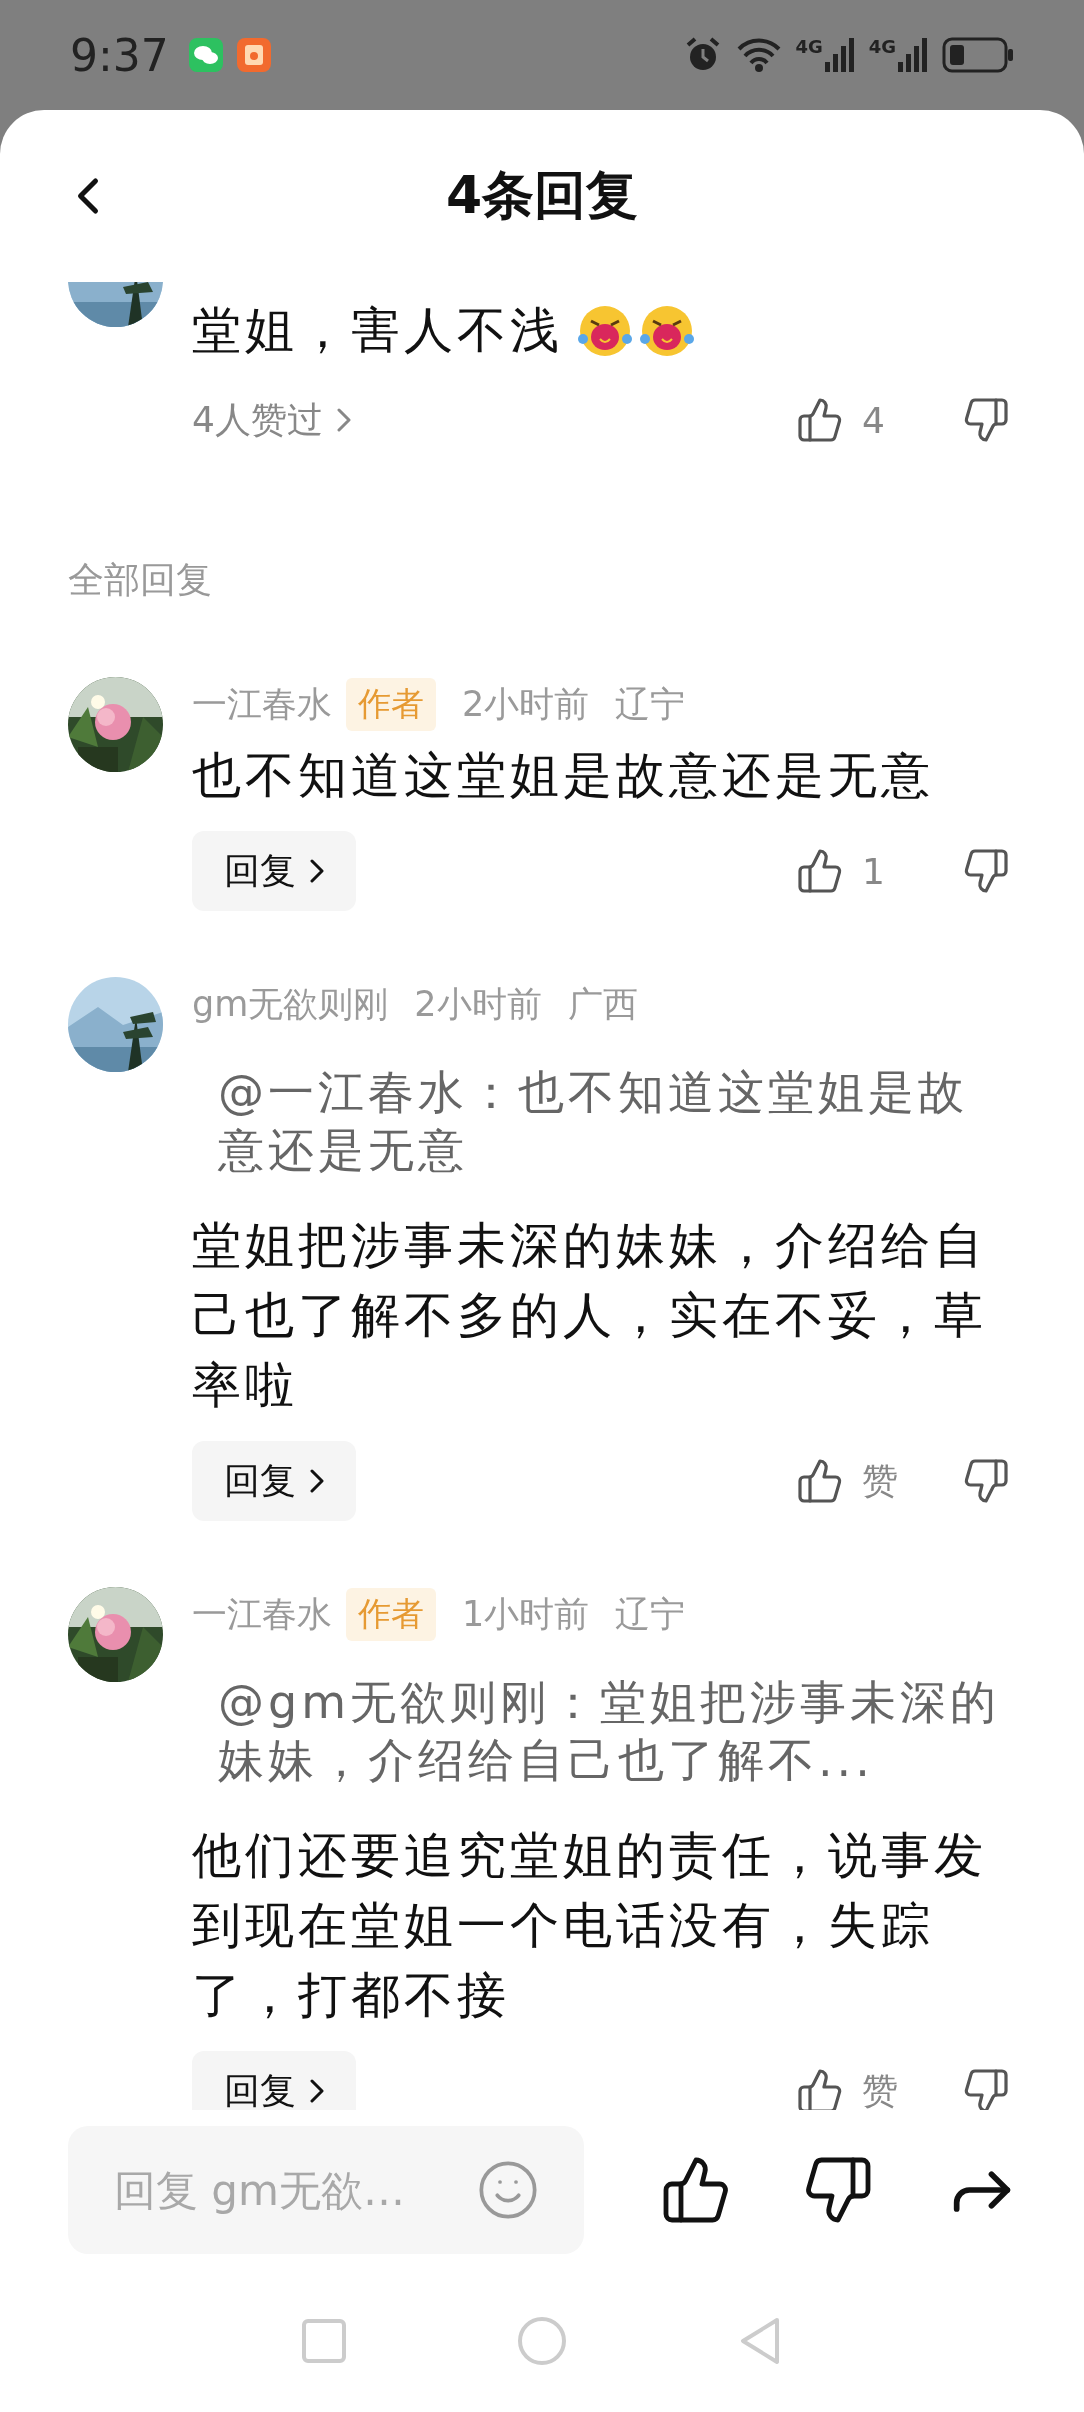 This screenshot has height=2412, width=1084. Describe the element at coordinates (205, 55) in the screenshot. I see `chat-app-icon` at that location.